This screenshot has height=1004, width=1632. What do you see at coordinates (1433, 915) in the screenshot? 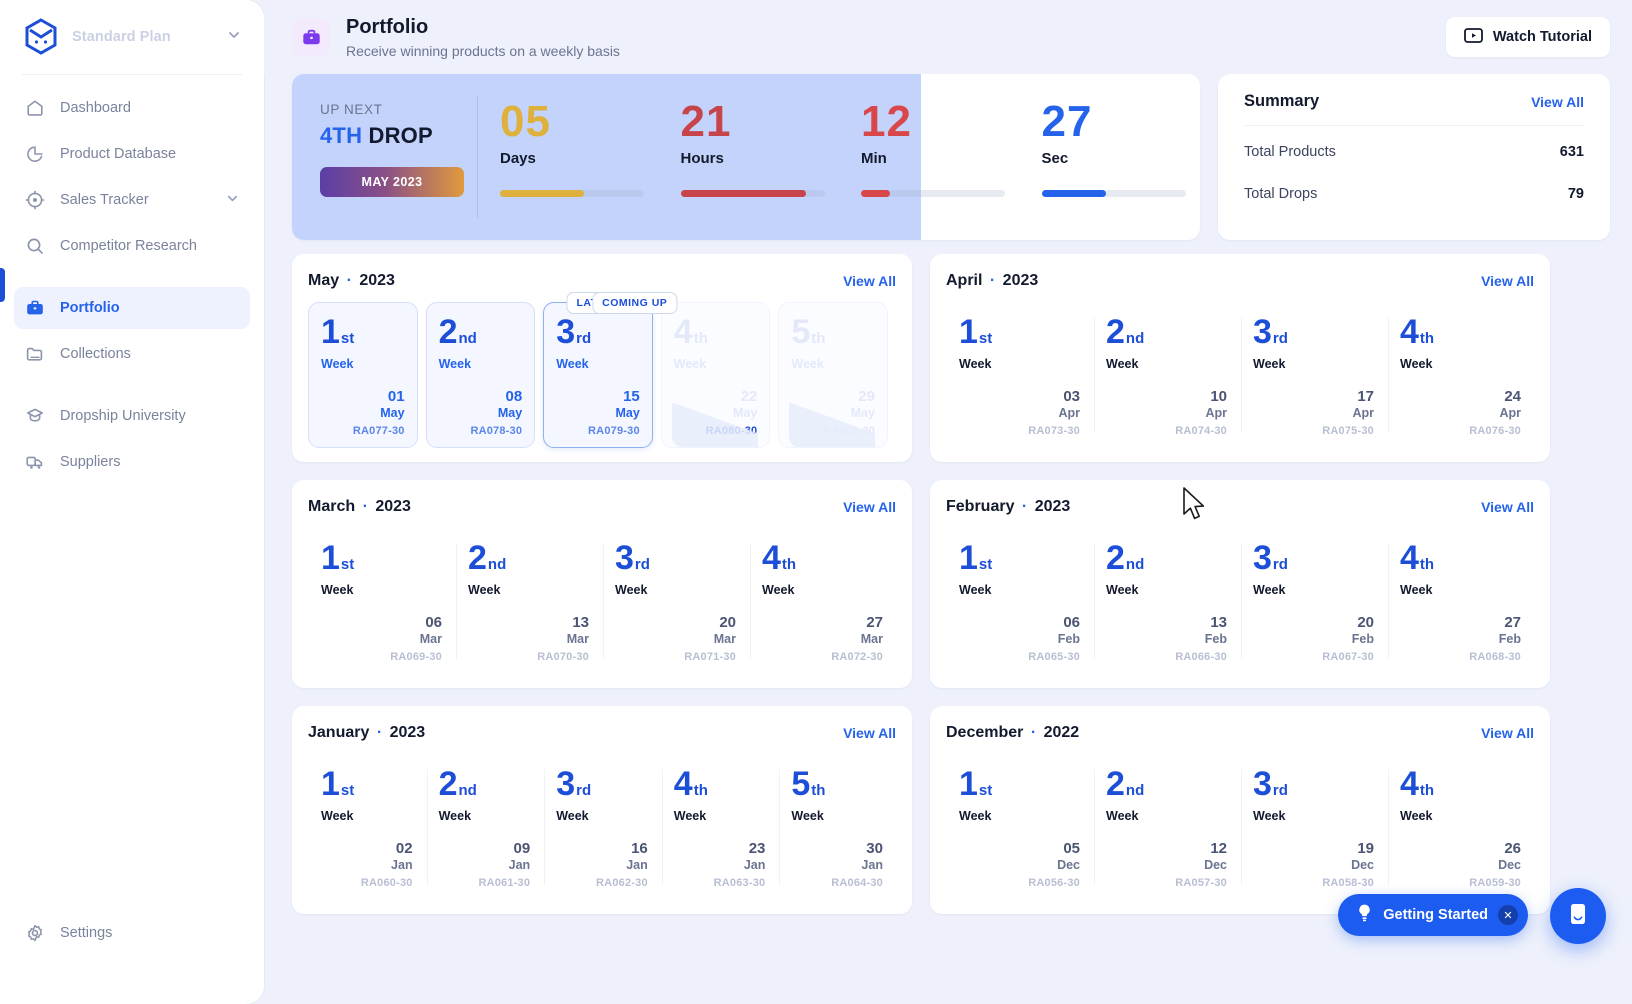
I see `getting-started-button: Getting Started ✕` at bounding box center [1433, 915].